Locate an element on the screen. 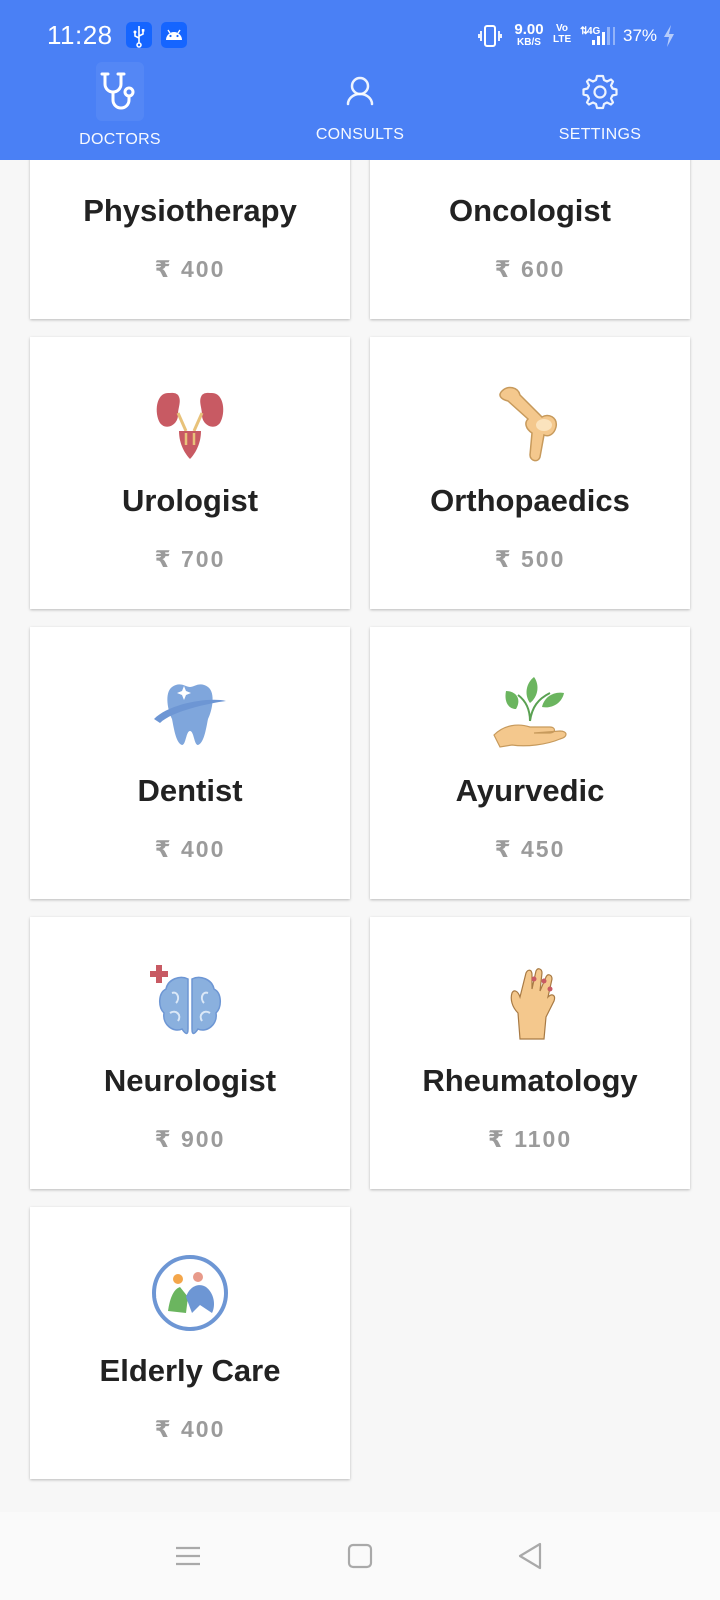  speciality-card-urologist: Urologist ₹ 700 is located at coordinates (190, 473).